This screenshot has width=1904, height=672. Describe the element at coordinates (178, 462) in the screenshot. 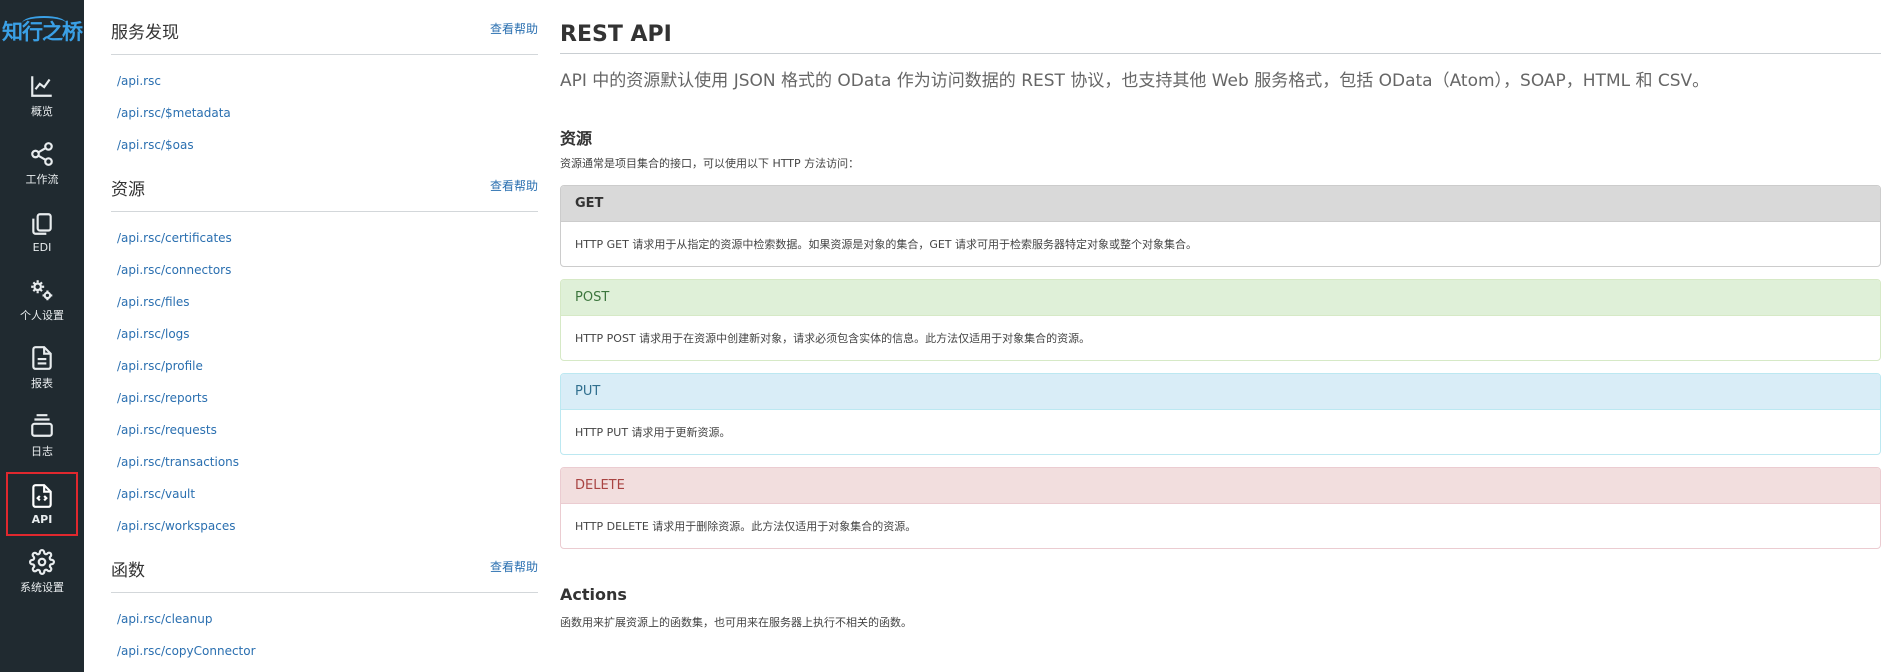

I see `api-link: /api.rsc/transactions` at that location.